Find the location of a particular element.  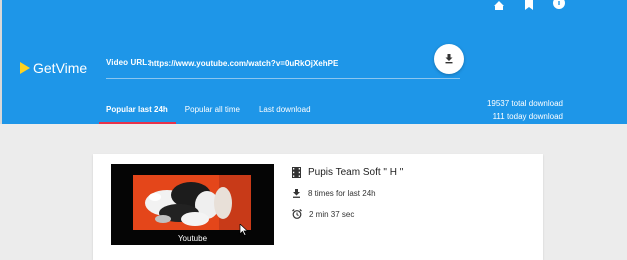

logo: GetVime is located at coordinates (53, 68).